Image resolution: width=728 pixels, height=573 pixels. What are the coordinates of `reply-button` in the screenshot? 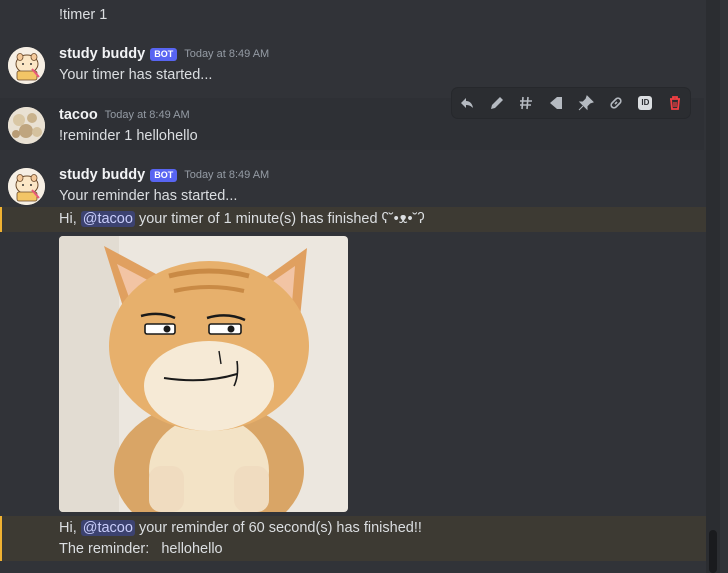 It's located at (467, 103).